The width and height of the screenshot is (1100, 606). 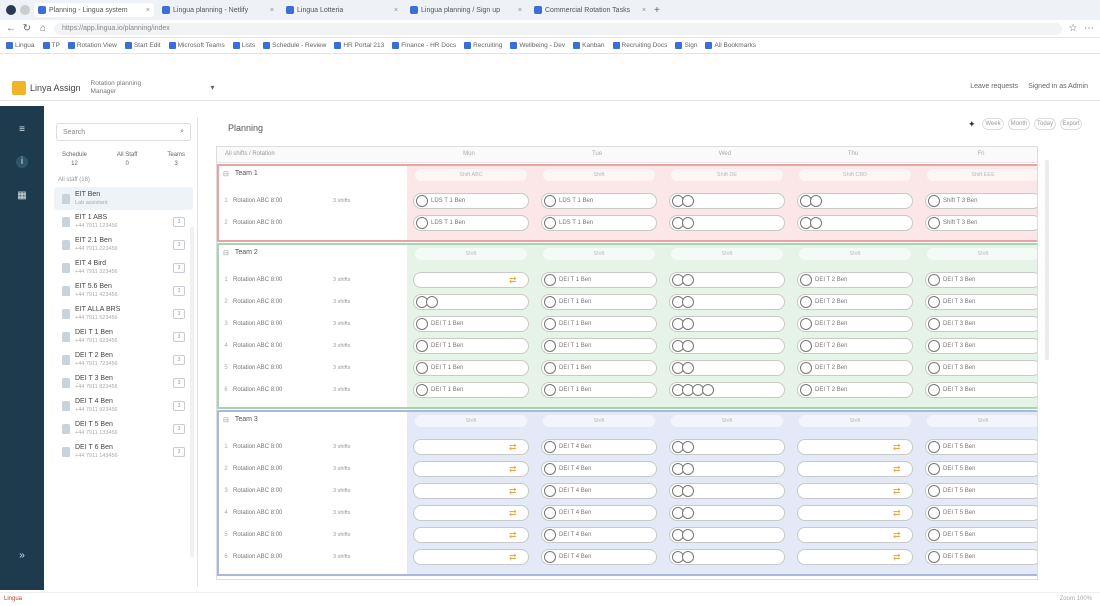 I want to click on grid-scrollbar, so click(x=1047, y=260).